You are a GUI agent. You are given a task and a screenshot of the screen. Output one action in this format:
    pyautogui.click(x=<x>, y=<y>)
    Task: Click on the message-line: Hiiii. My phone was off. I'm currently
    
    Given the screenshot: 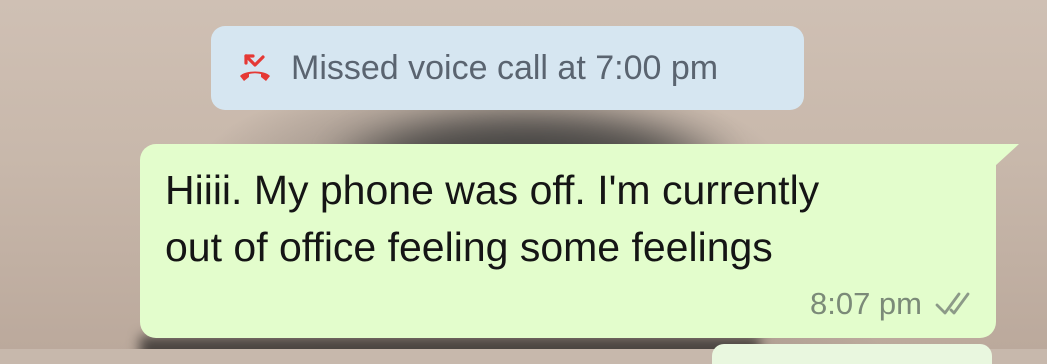 What is the action you would take?
    pyautogui.click(x=492, y=190)
    